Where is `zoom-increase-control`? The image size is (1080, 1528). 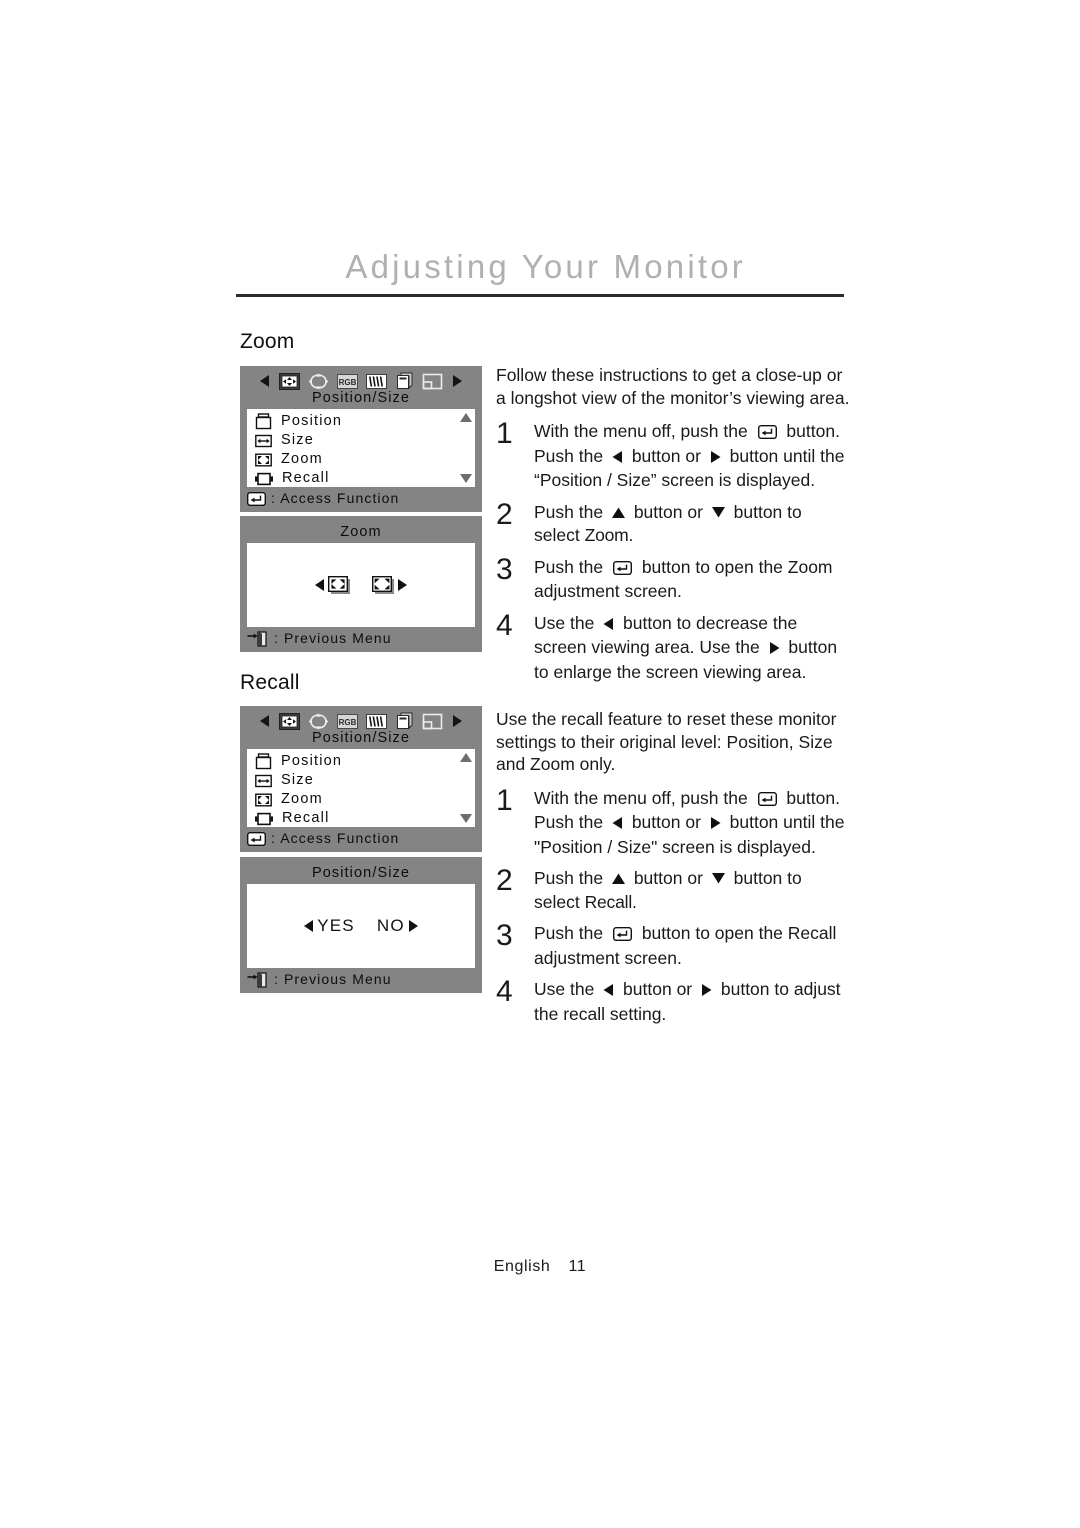 zoom-increase-control is located at coordinates (389, 585).